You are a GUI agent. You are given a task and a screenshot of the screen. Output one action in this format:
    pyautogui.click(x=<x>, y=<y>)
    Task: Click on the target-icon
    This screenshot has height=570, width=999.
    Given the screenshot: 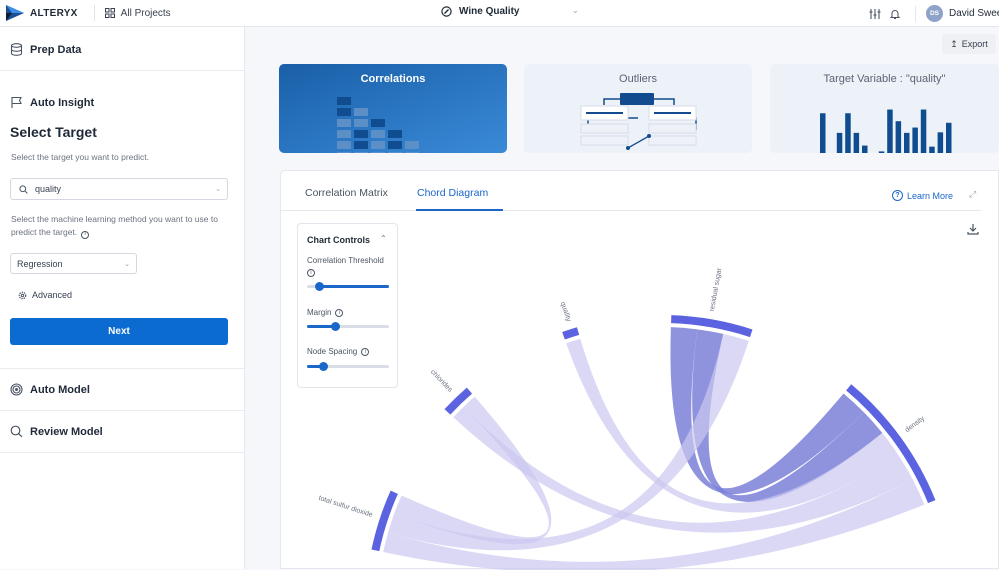 What is the action you would take?
    pyautogui.click(x=16, y=389)
    